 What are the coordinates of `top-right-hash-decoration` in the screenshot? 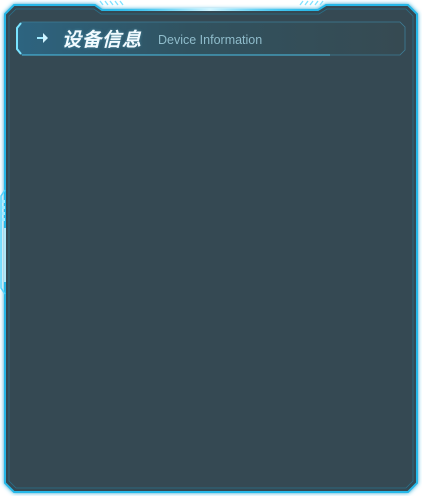 It's located at (311, 3).